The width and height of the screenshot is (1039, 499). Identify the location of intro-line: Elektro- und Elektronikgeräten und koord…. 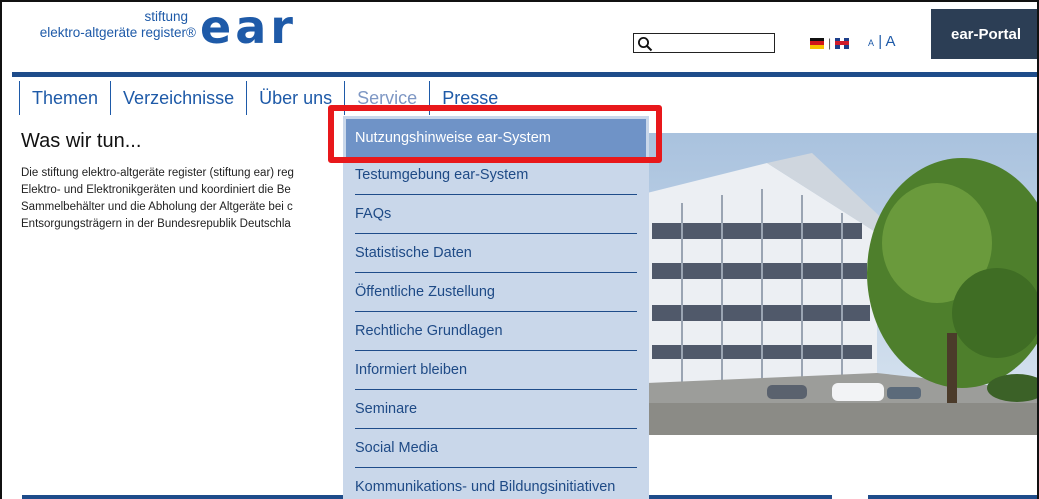
(156, 190).